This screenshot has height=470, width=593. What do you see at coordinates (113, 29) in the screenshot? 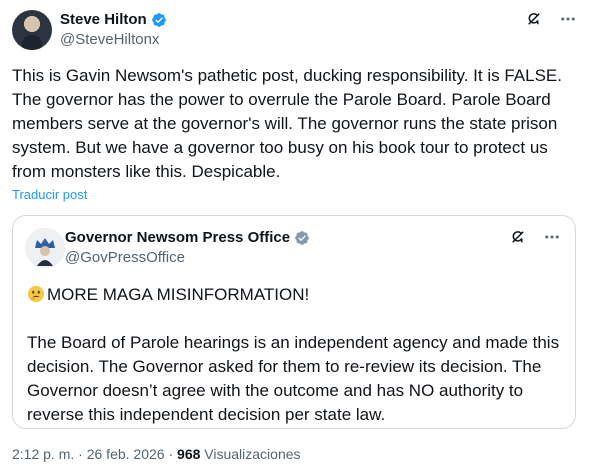
I see `tweet-author: Steve Hilton @SteveHiltonx` at bounding box center [113, 29].